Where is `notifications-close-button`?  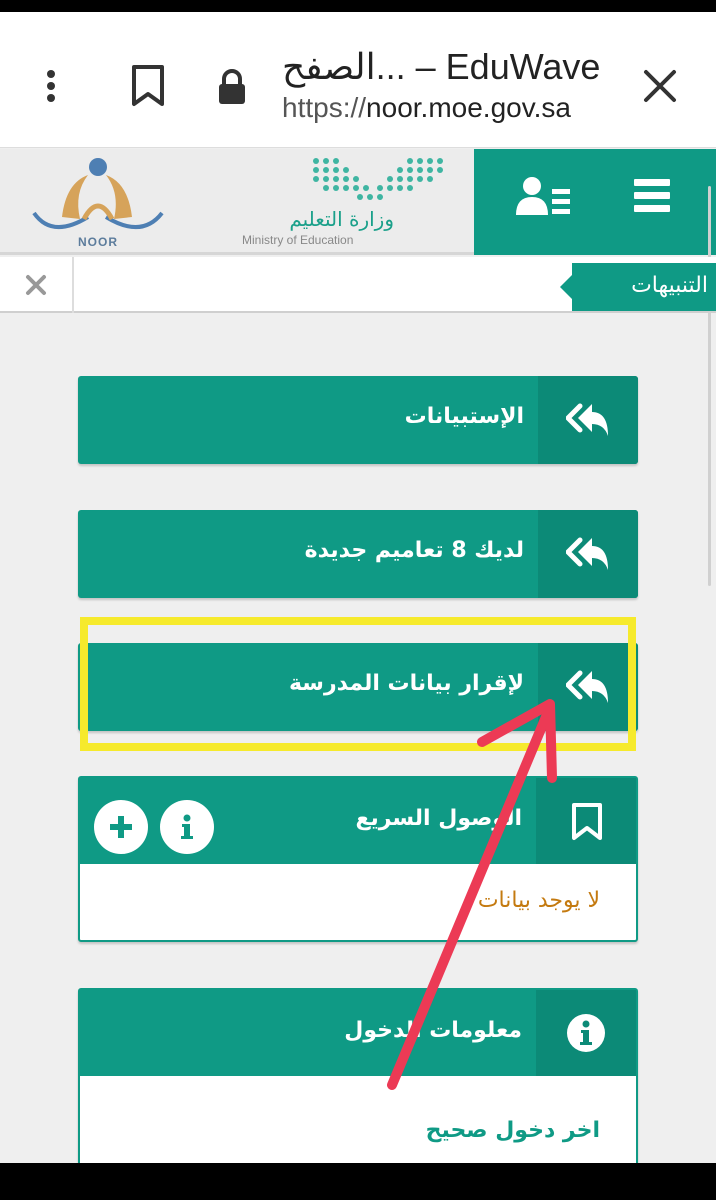
notifications-close-button is located at coordinates (37, 285).